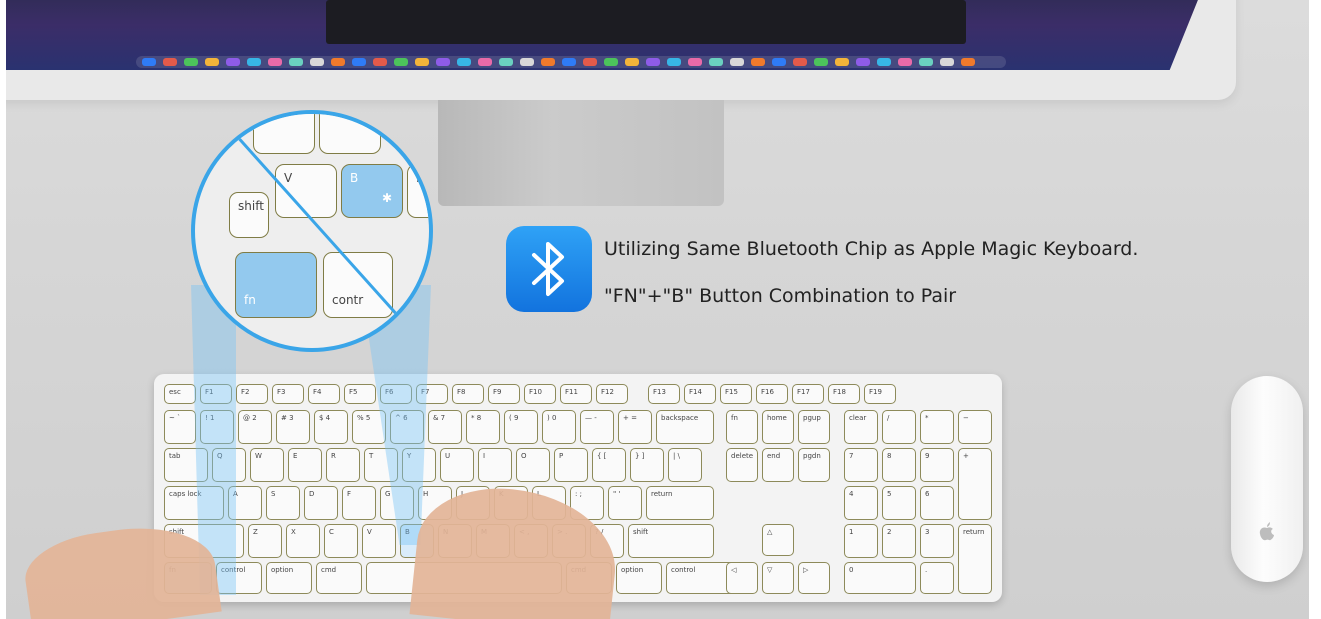 The image size is (1321, 619). What do you see at coordinates (549, 269) in the screenshot?
I see `bluetooth-icon` at bounding box center [549, 269].